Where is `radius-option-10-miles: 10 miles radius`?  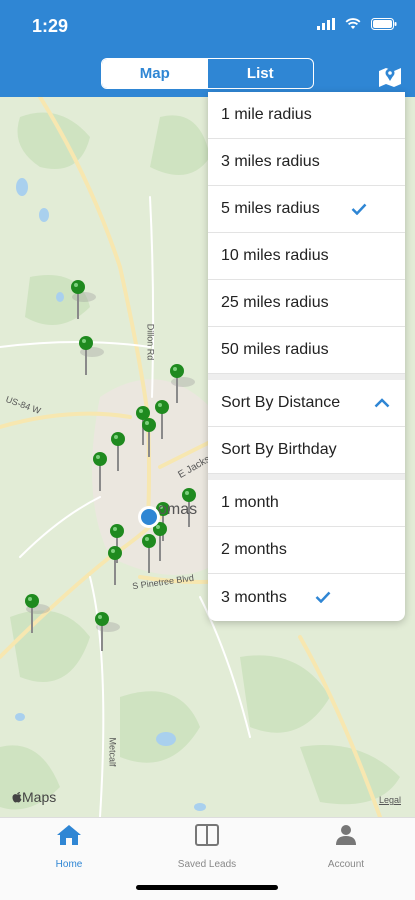 radius-option-10-miles: 10 miles radius is located at coordinates (306, 256).